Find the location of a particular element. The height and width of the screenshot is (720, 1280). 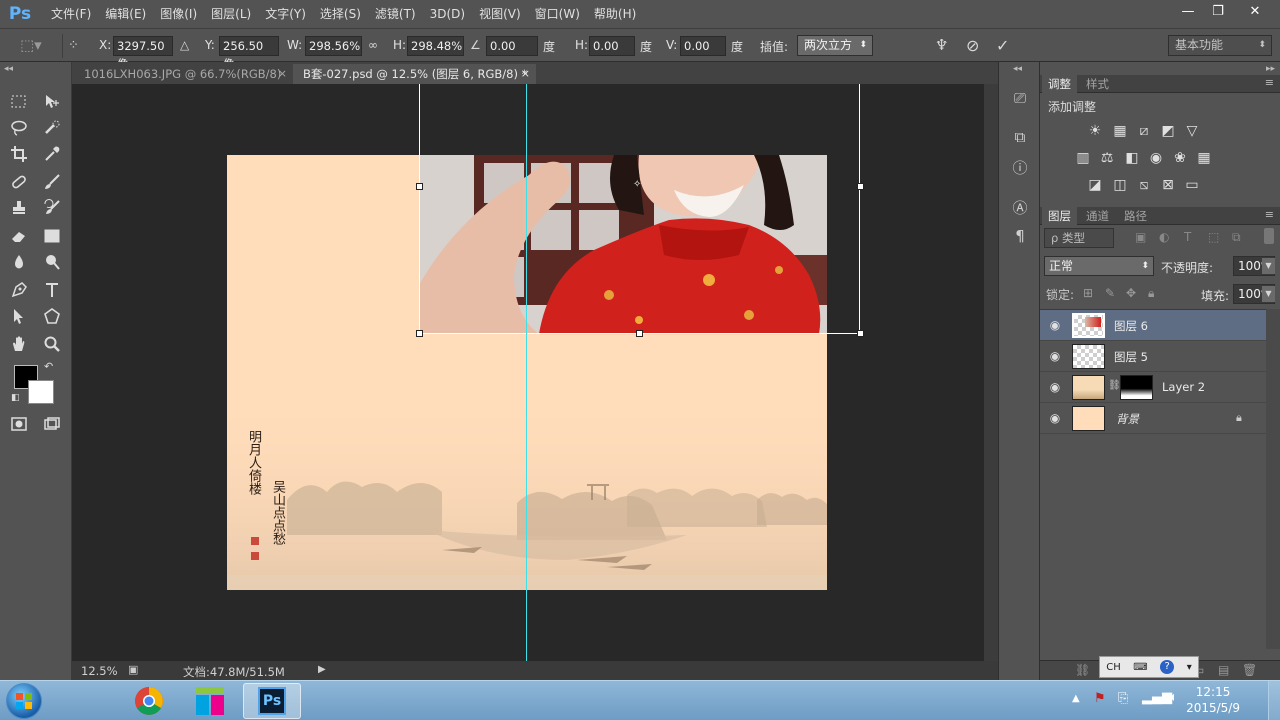

history-brush-tool-icon is located at coordinates (52, 208).